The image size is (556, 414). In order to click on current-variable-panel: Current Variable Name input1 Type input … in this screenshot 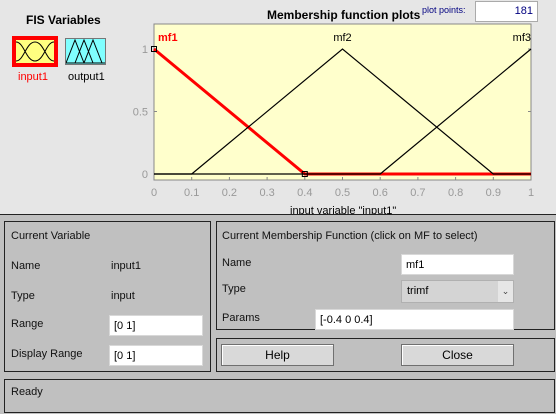, I will do `click(107, 296)`.